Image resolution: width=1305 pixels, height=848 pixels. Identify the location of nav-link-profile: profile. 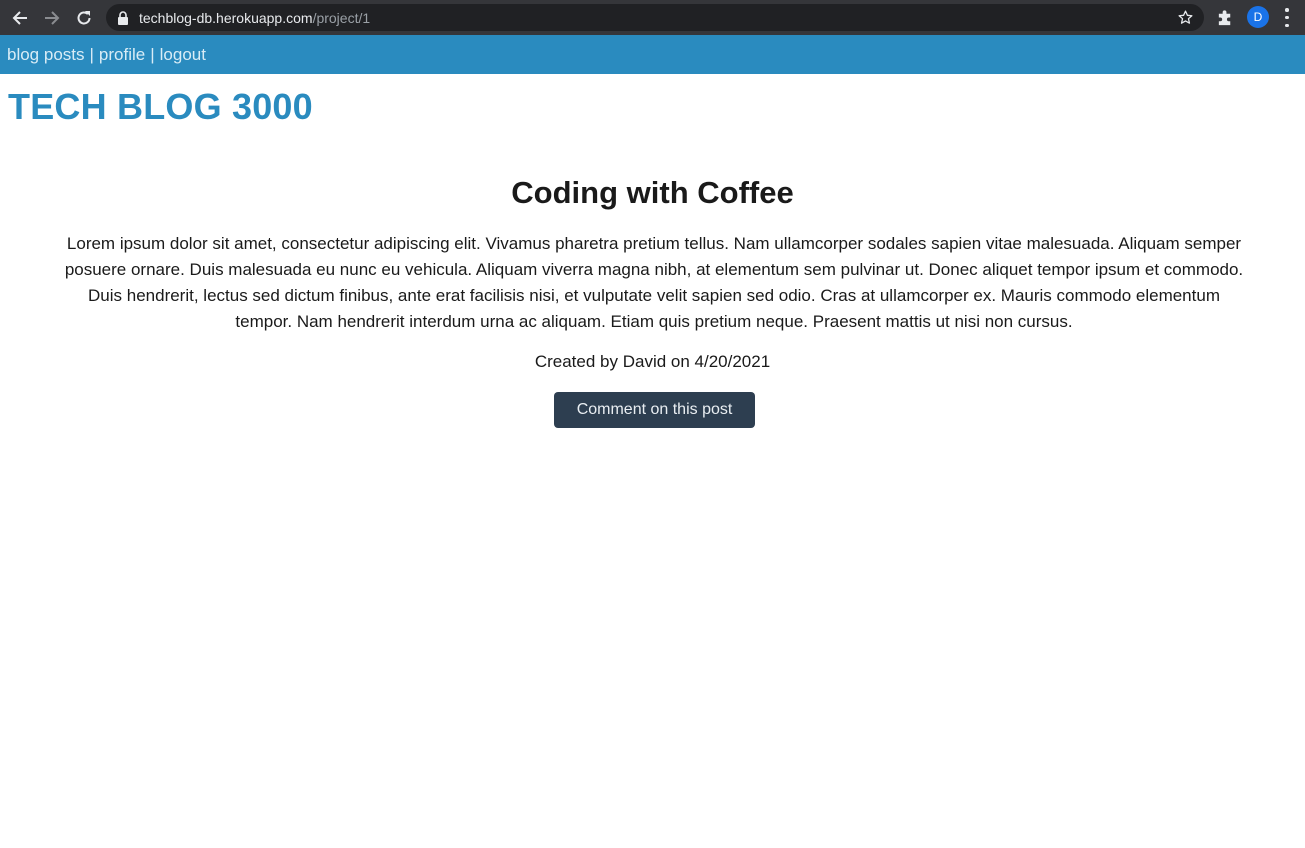
(122, 55).